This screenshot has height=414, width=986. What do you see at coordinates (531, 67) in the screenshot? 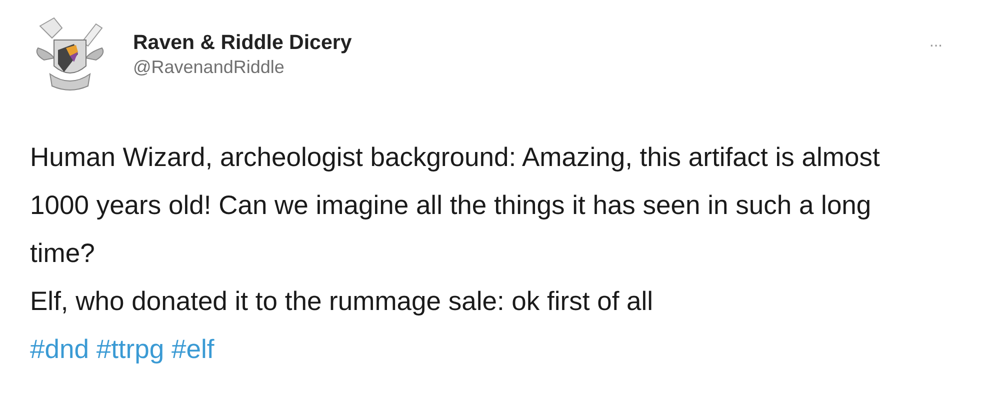
I see `author-handle: @RavenandRiddle` at bounding box center [531, 67].